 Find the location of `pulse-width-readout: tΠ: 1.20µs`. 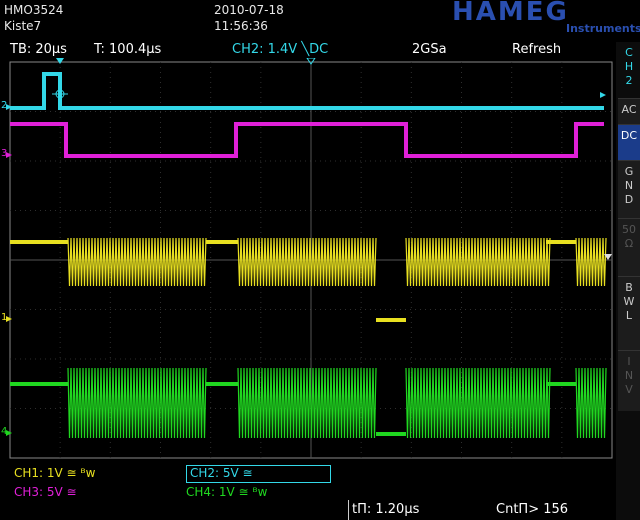

pulse-width-readout: tΠ: 1.20µs is located at coordinates (386, 509).